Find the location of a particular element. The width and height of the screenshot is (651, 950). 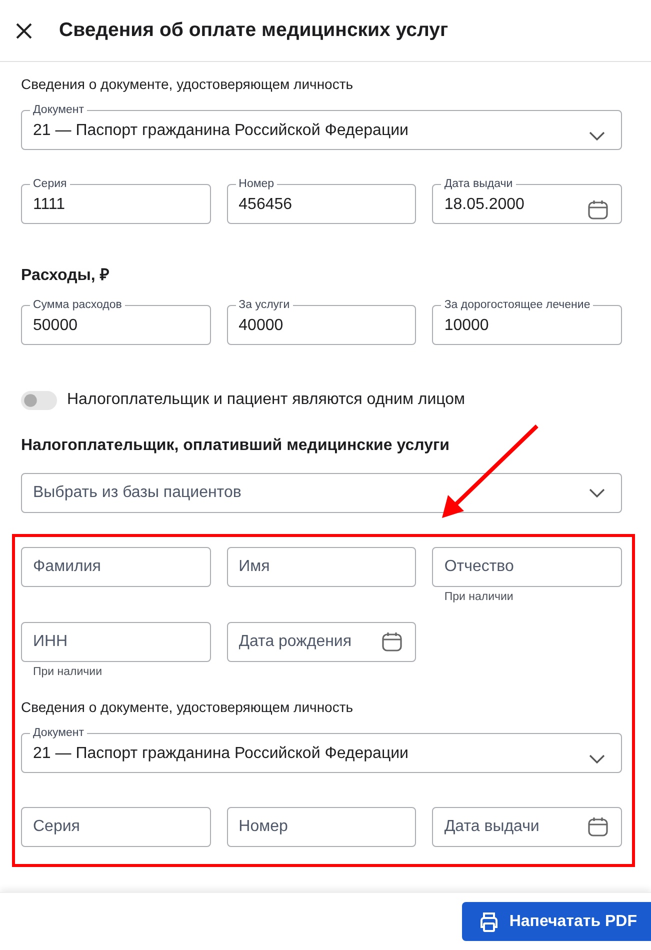

field-label: За дорогостоящее лечение is located at coordinates (517, 305).